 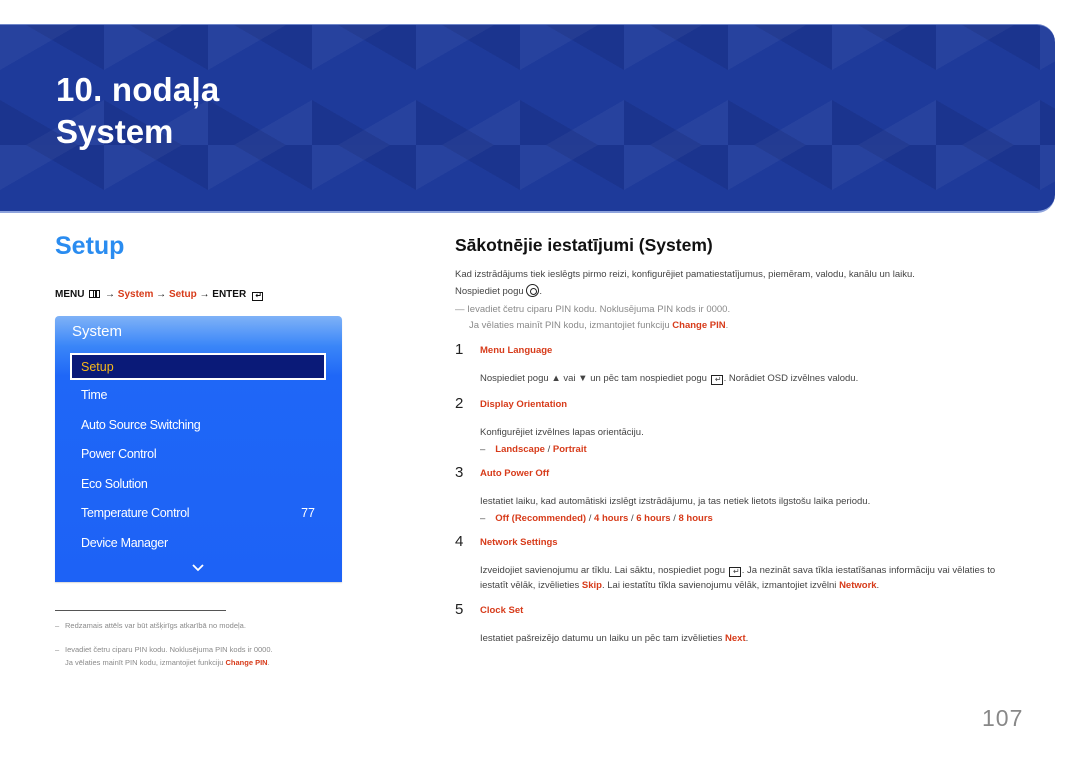 What do you see at coordinates (516, 378) in the screenshot?
I see `desc-part: Nospiediet pogu` at bounding box center [516, 378].